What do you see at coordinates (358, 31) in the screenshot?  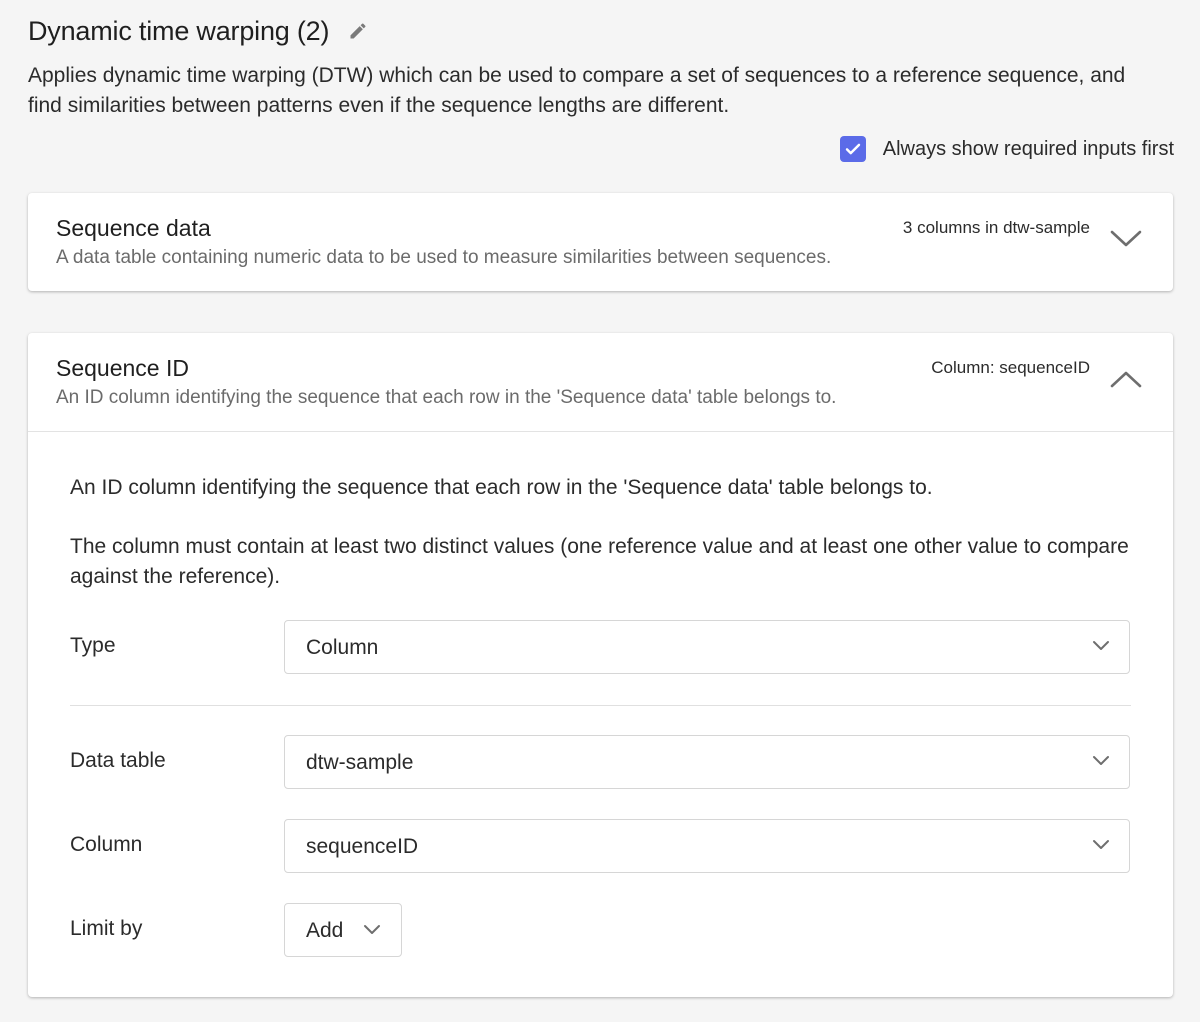 I see `pencil-icon` at bounding box center [358, 31].